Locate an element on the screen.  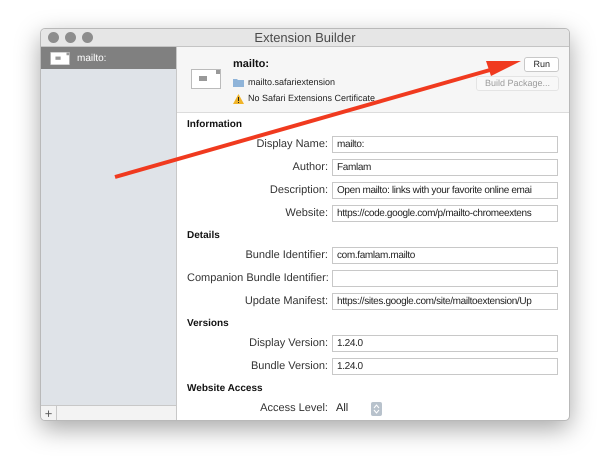
field-label: Bundle Version: is located at coordinates (289, 366).